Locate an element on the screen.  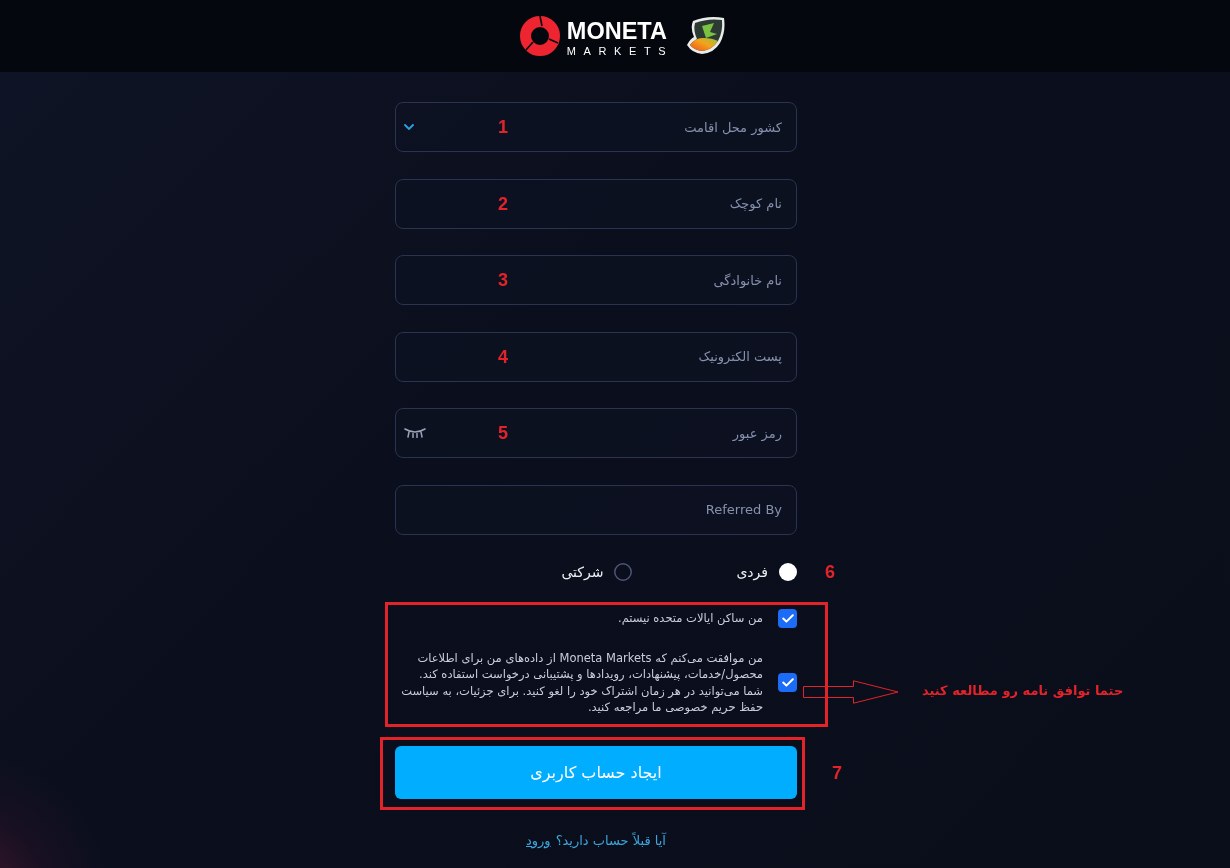
ring-logo-icon is located at coordinates (539, 36).